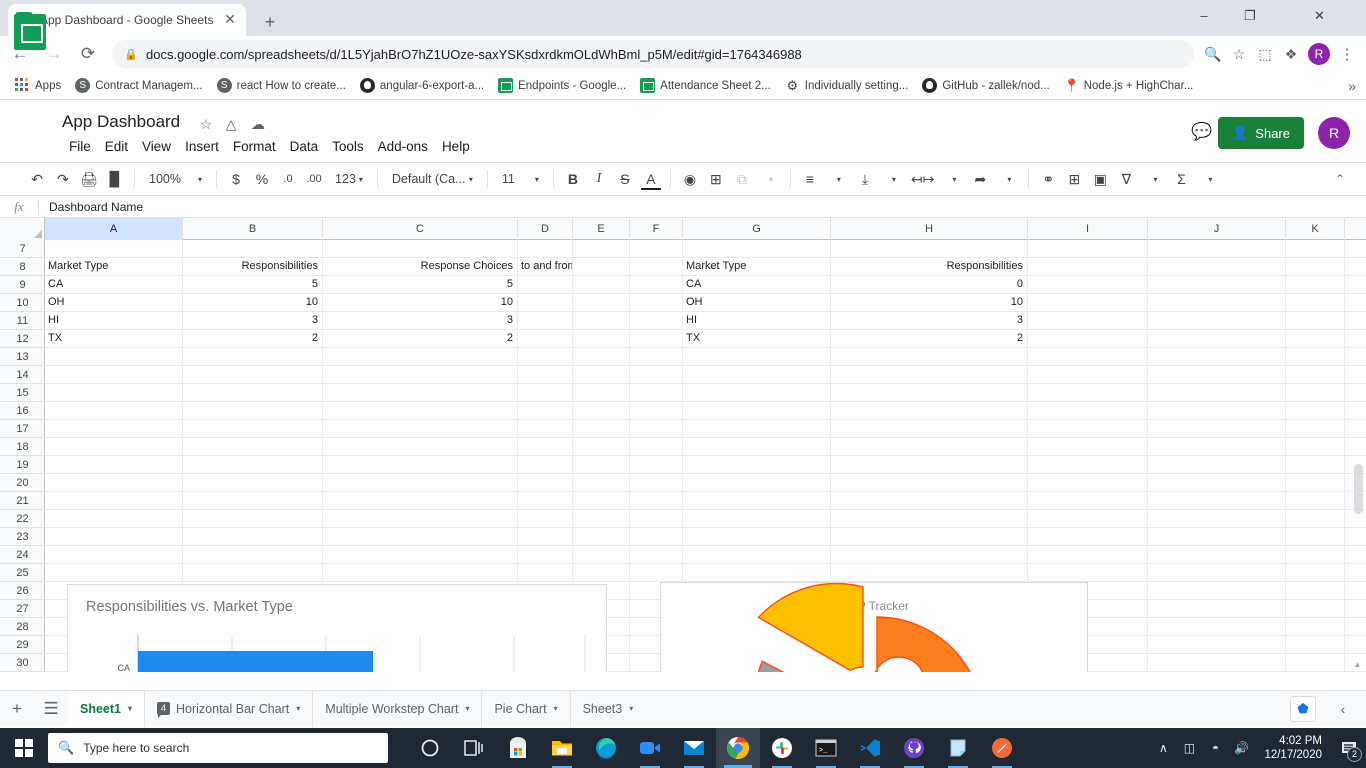  Describe the element at coordinates (1088, 500) in the screenshot. I see `cell-I21` at that location.